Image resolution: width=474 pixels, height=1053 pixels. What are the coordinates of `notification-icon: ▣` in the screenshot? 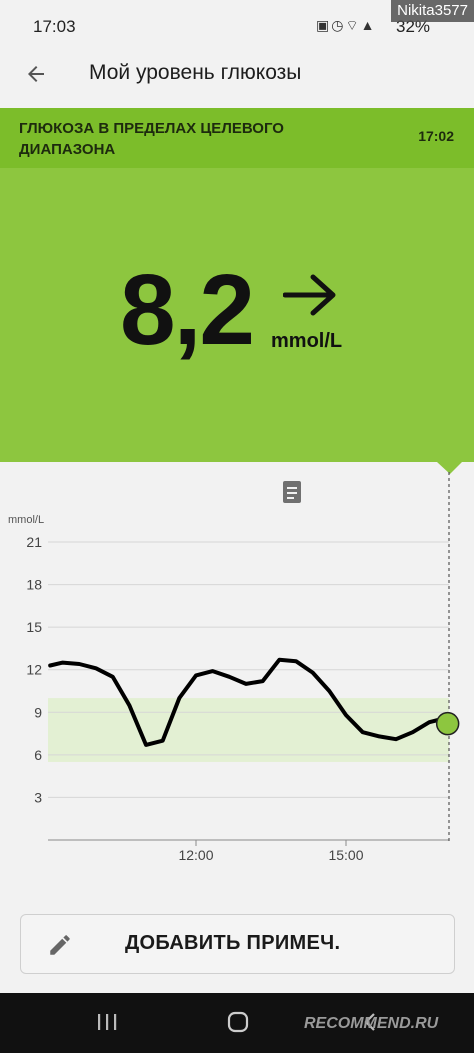 It's located at (324, 25).